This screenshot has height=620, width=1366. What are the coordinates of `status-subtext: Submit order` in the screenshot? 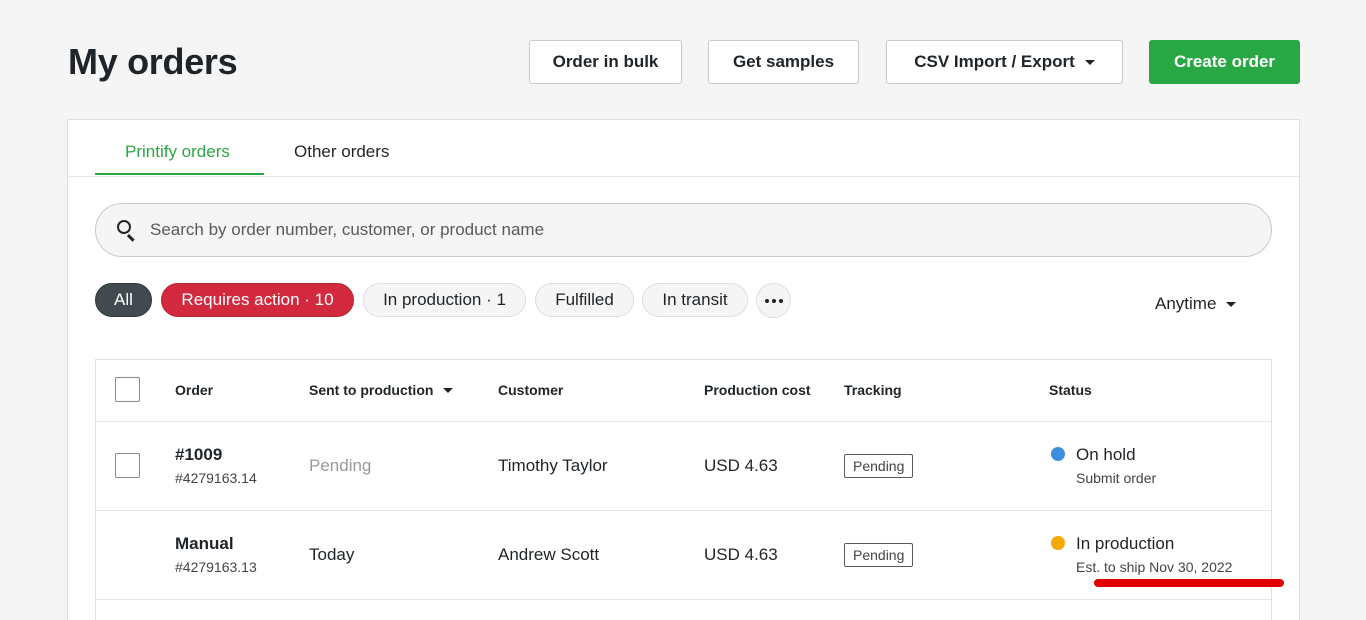 It's located at (1116, 478).